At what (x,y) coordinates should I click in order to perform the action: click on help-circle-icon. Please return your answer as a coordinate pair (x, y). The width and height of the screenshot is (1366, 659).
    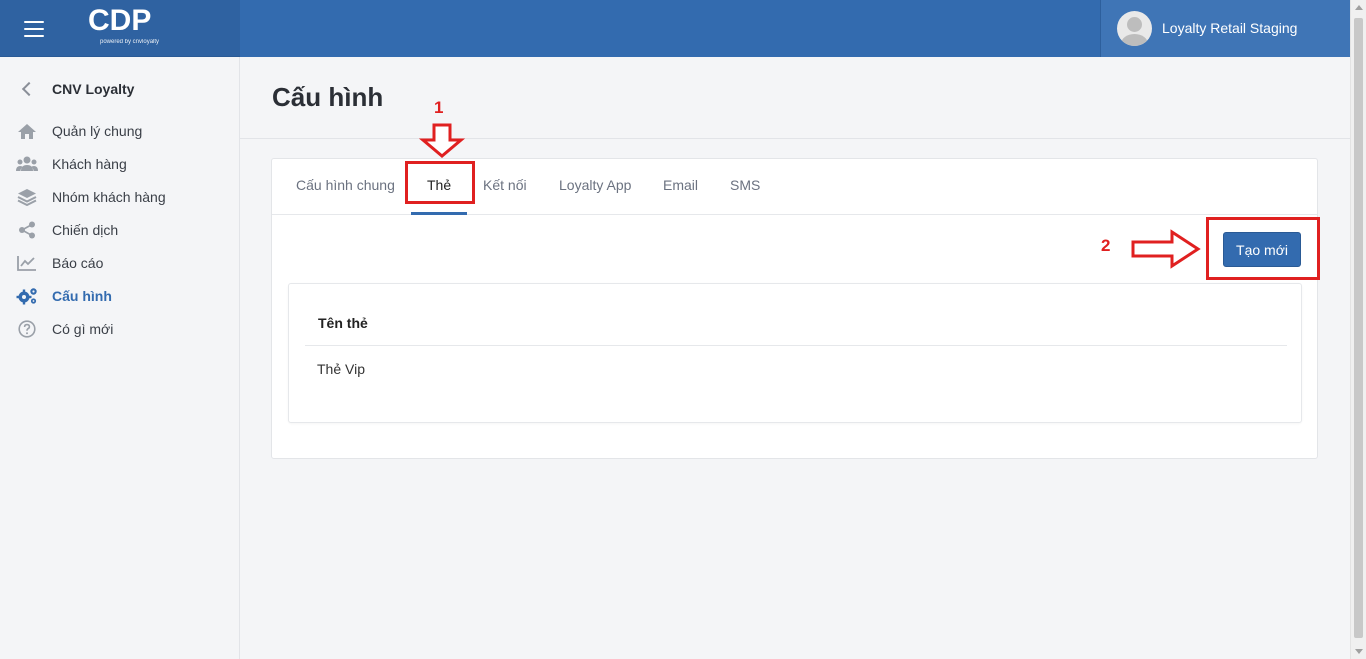
    Looking at the image, I should click on (27, 329).